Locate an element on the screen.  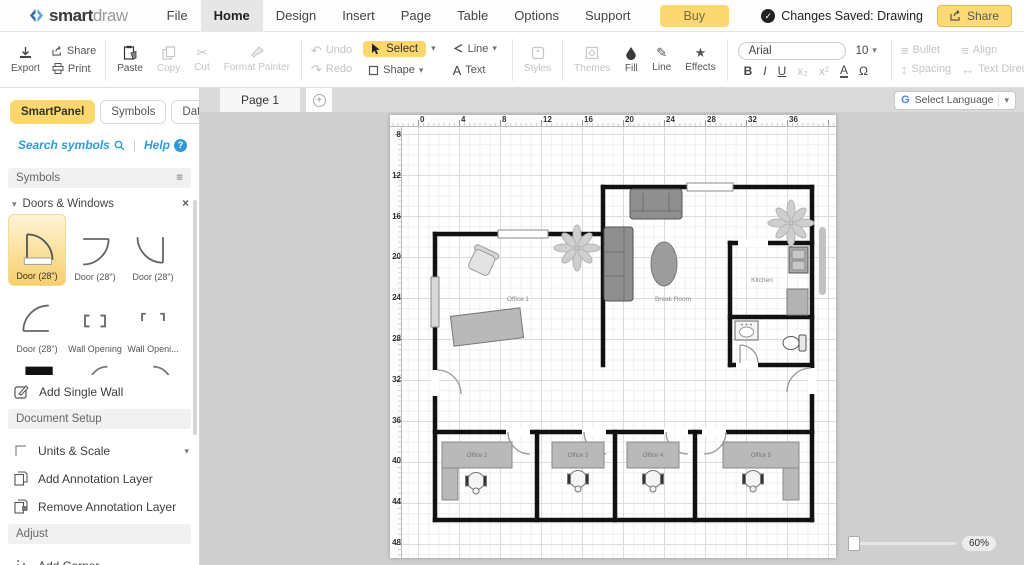
share-button: Share is located at coordinates (974, 15).